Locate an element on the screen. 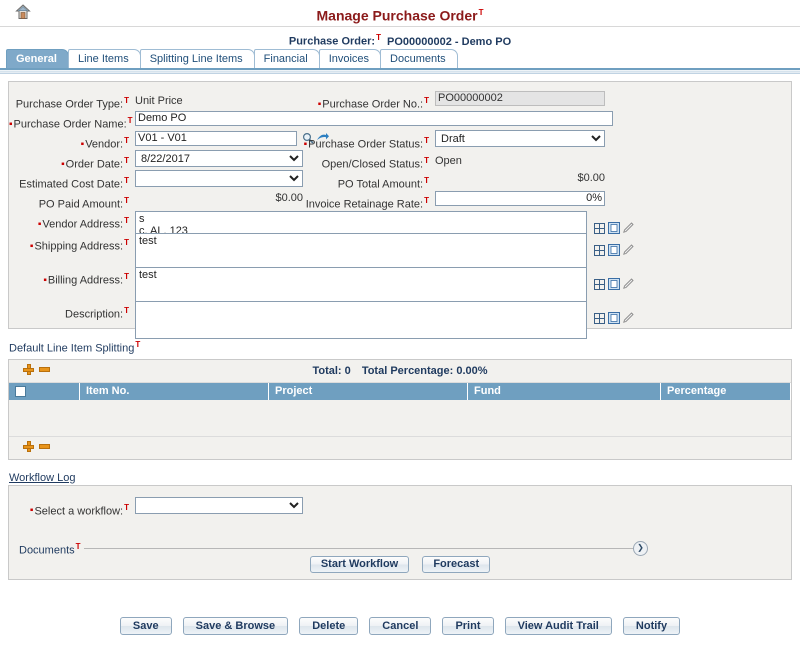 Image resolution: width=800 pixels, height=645 pixels. subtitle-label: Purchase Order: is located at coordinates (332, 41).